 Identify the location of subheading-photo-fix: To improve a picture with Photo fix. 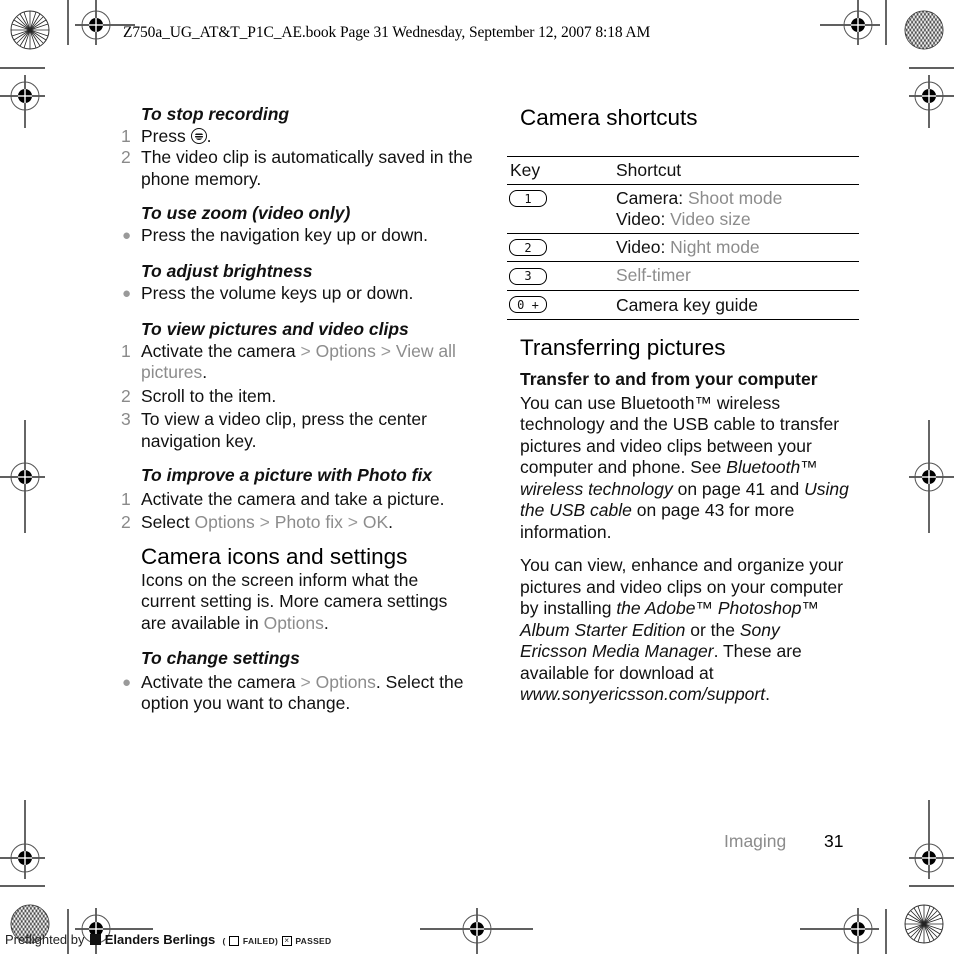
(287, 475).